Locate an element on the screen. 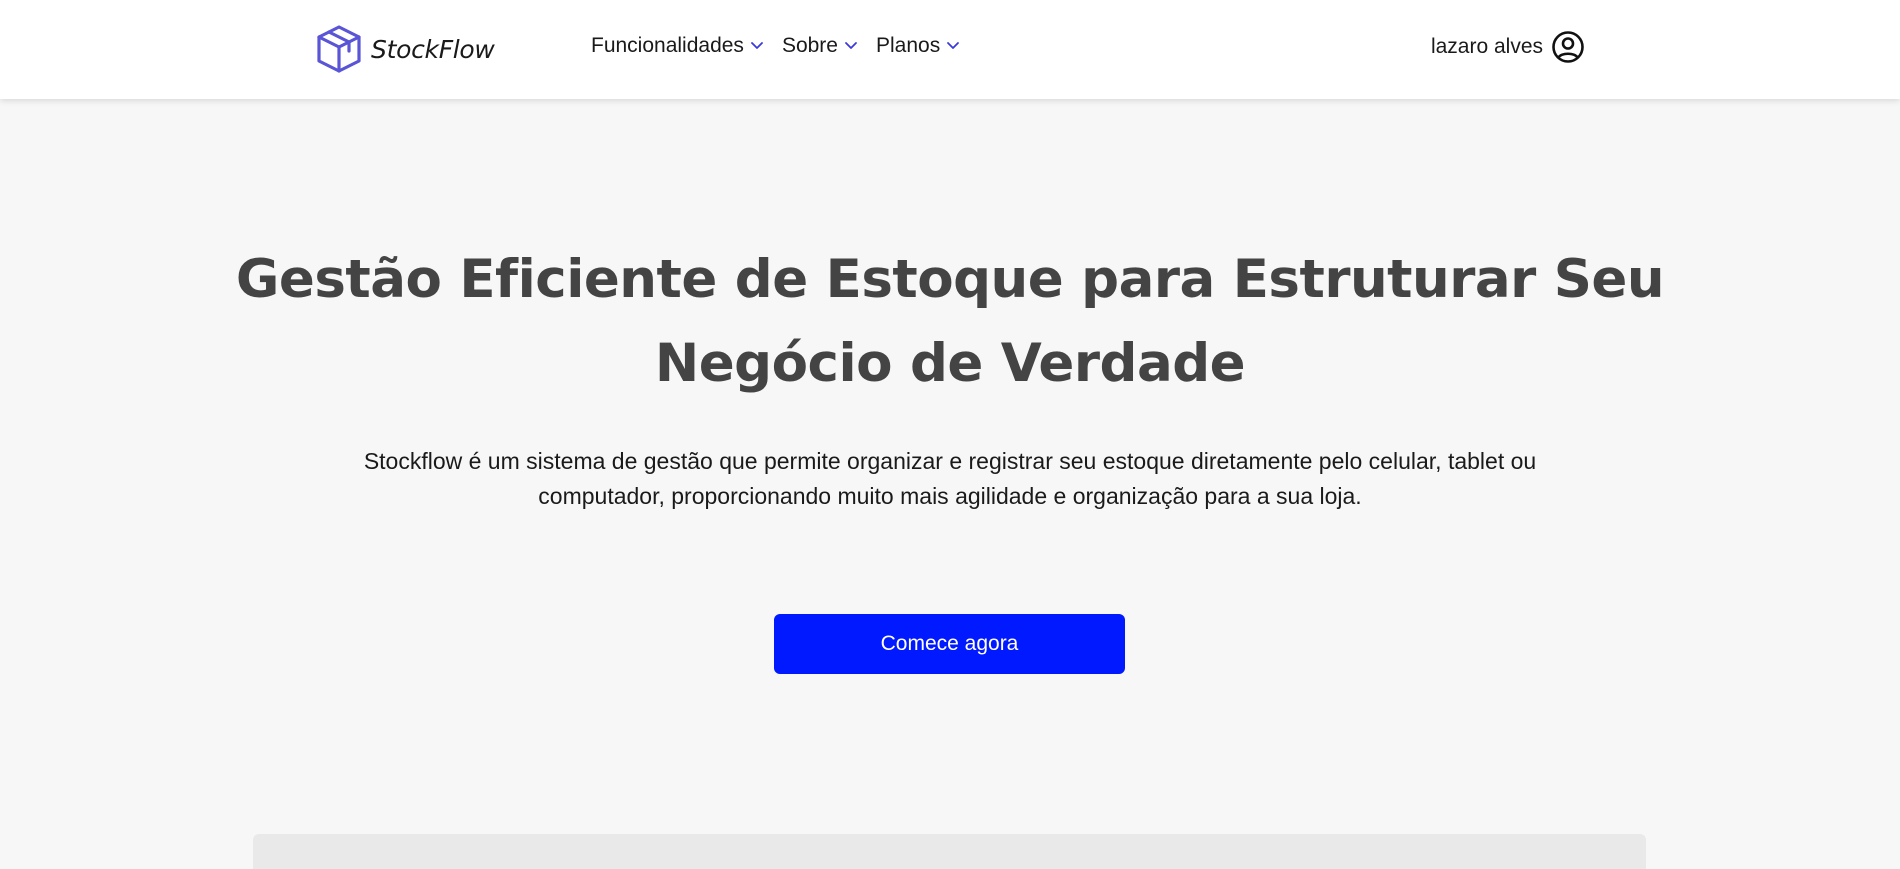 This screenshot has height=869, width=1900. user-name: lazaro alves is located at coordinates (1486, 46).